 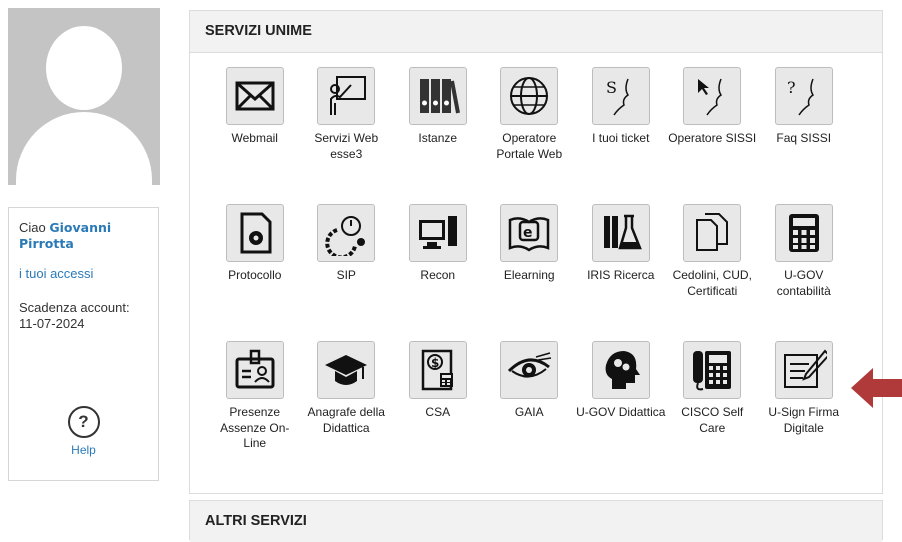 I want to click on globe-icon, so click(x=529, y=96).